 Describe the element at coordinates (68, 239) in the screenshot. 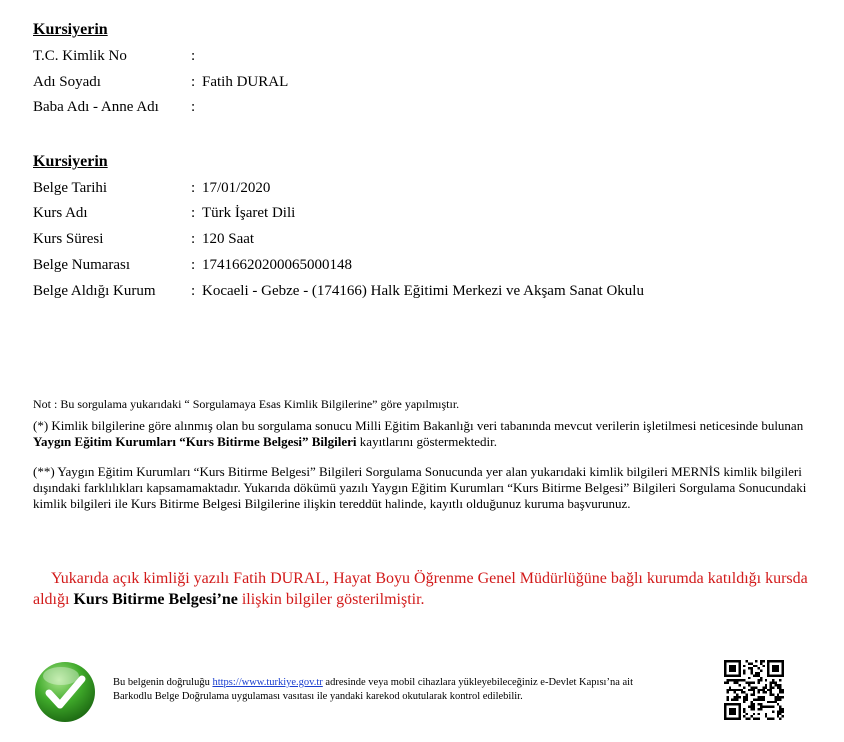

I see `row-label: Kurs Süresi` at that location.